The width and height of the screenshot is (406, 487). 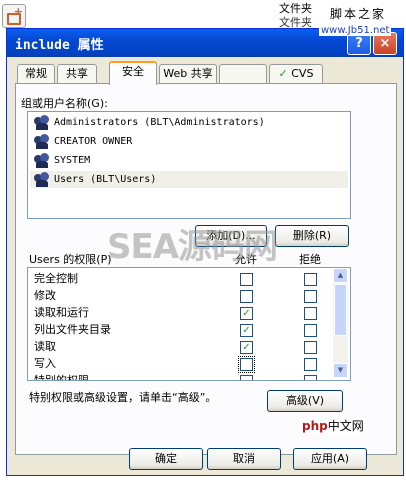 What do you see at coordinates (189, 376) in the screenshot?
I see `permission-row: 特别的权限` at bounding box center [189, 376].